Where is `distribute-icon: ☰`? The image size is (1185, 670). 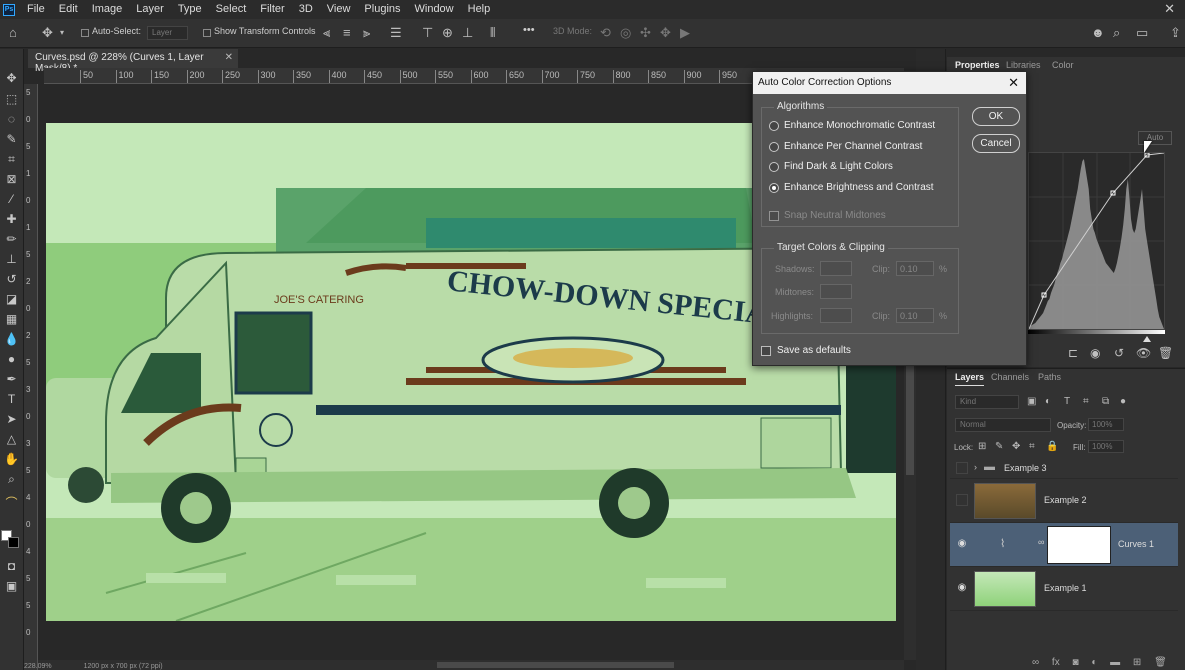
distribute-icon: ☰ is located at coordinates (396, 33).